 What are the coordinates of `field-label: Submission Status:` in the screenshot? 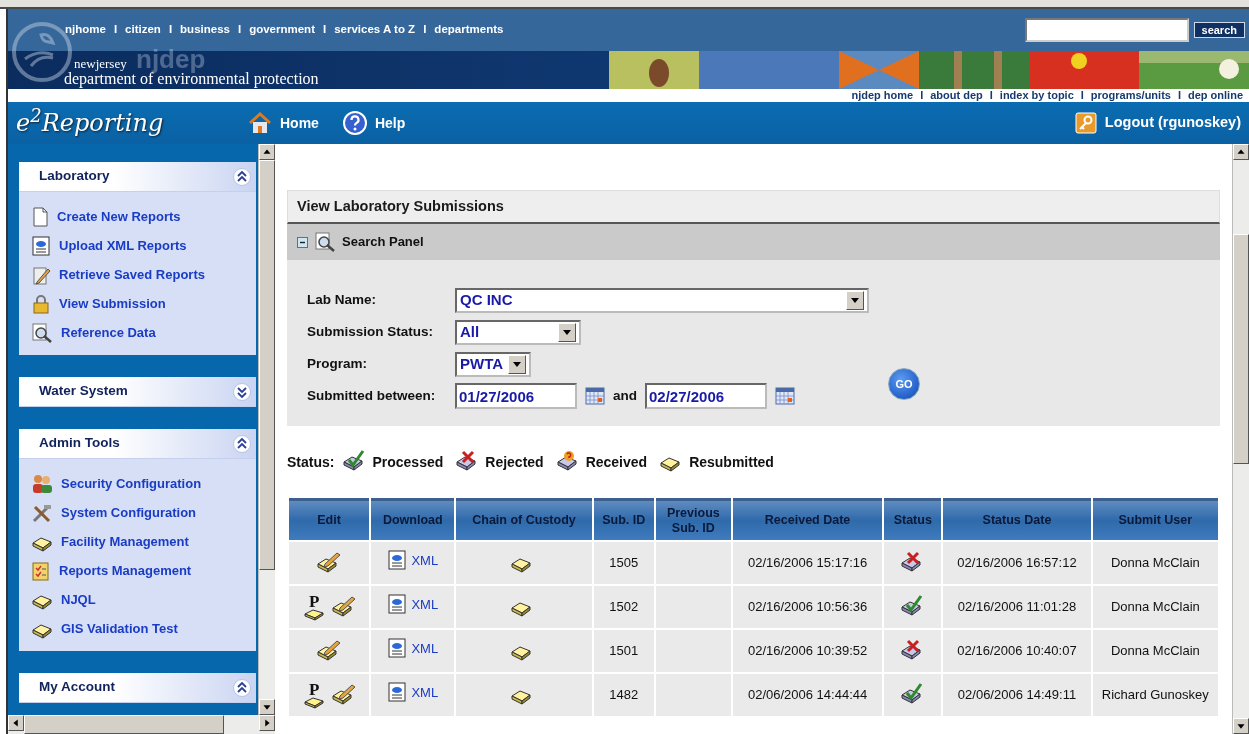 It's located at (370, 331).